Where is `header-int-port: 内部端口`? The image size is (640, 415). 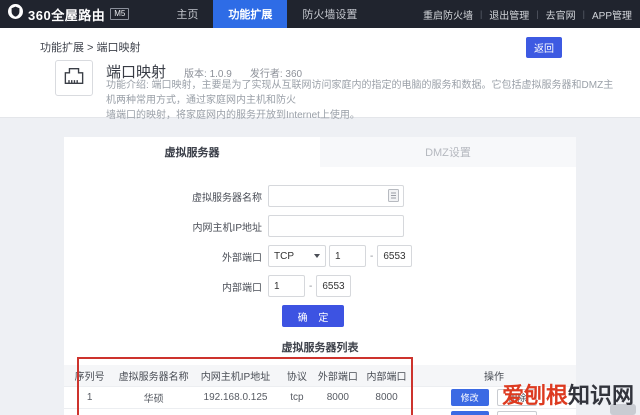 header-int-port: 内部端口 is located at coordinates (386, 375).